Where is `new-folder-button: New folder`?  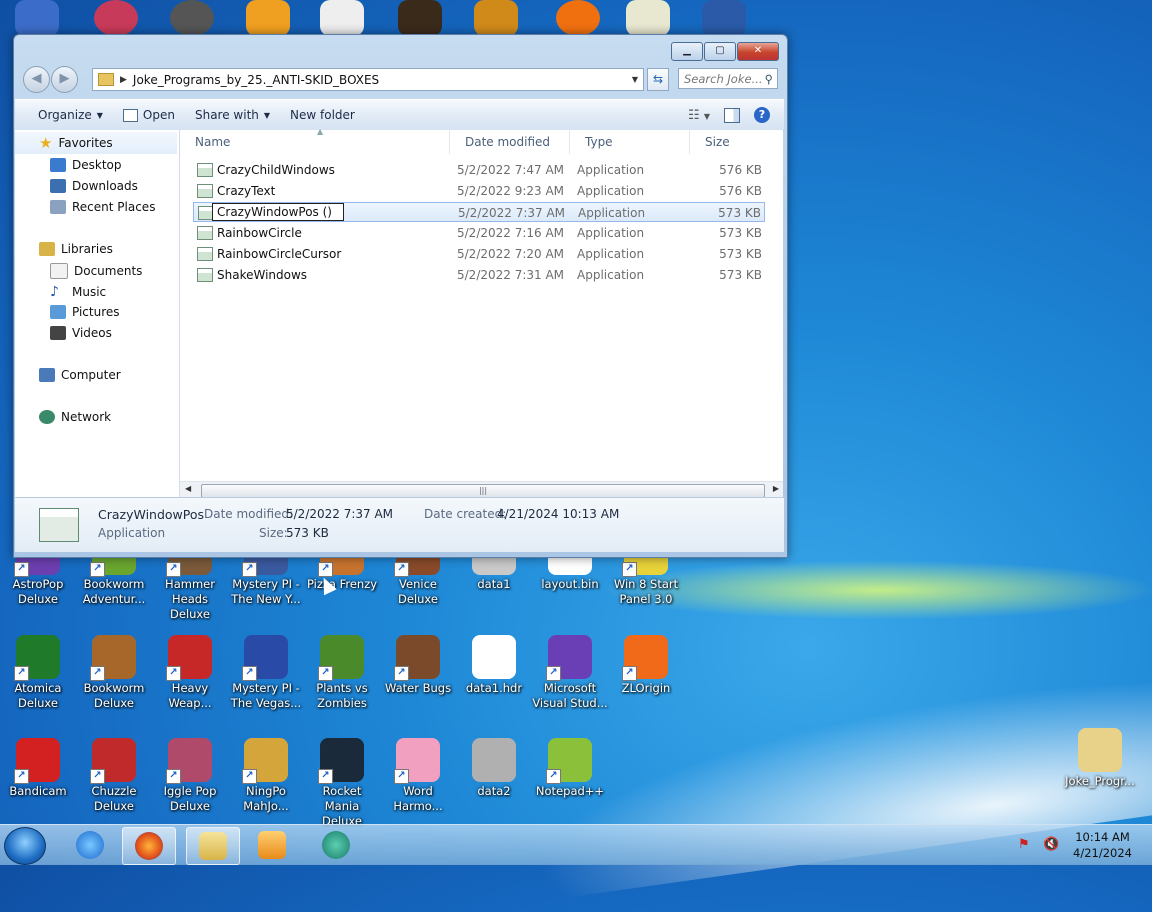
new-folder-button: New folder is located at coordinates (322, 115).